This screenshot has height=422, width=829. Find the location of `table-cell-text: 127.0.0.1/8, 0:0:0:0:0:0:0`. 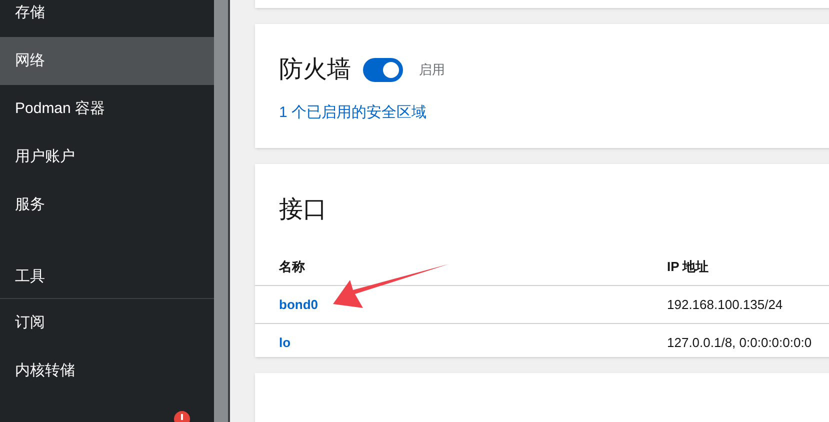

table-cell-text: 127.0.0.1/8, 0:0:0:0:0:0:0 is located at coordinates (739, 343).